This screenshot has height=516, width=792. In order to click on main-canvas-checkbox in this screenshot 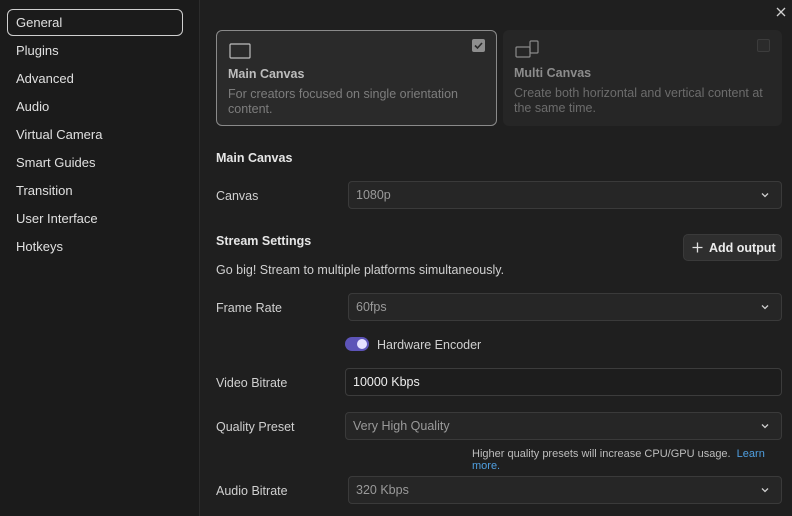, I will do `click(478, 45)`.